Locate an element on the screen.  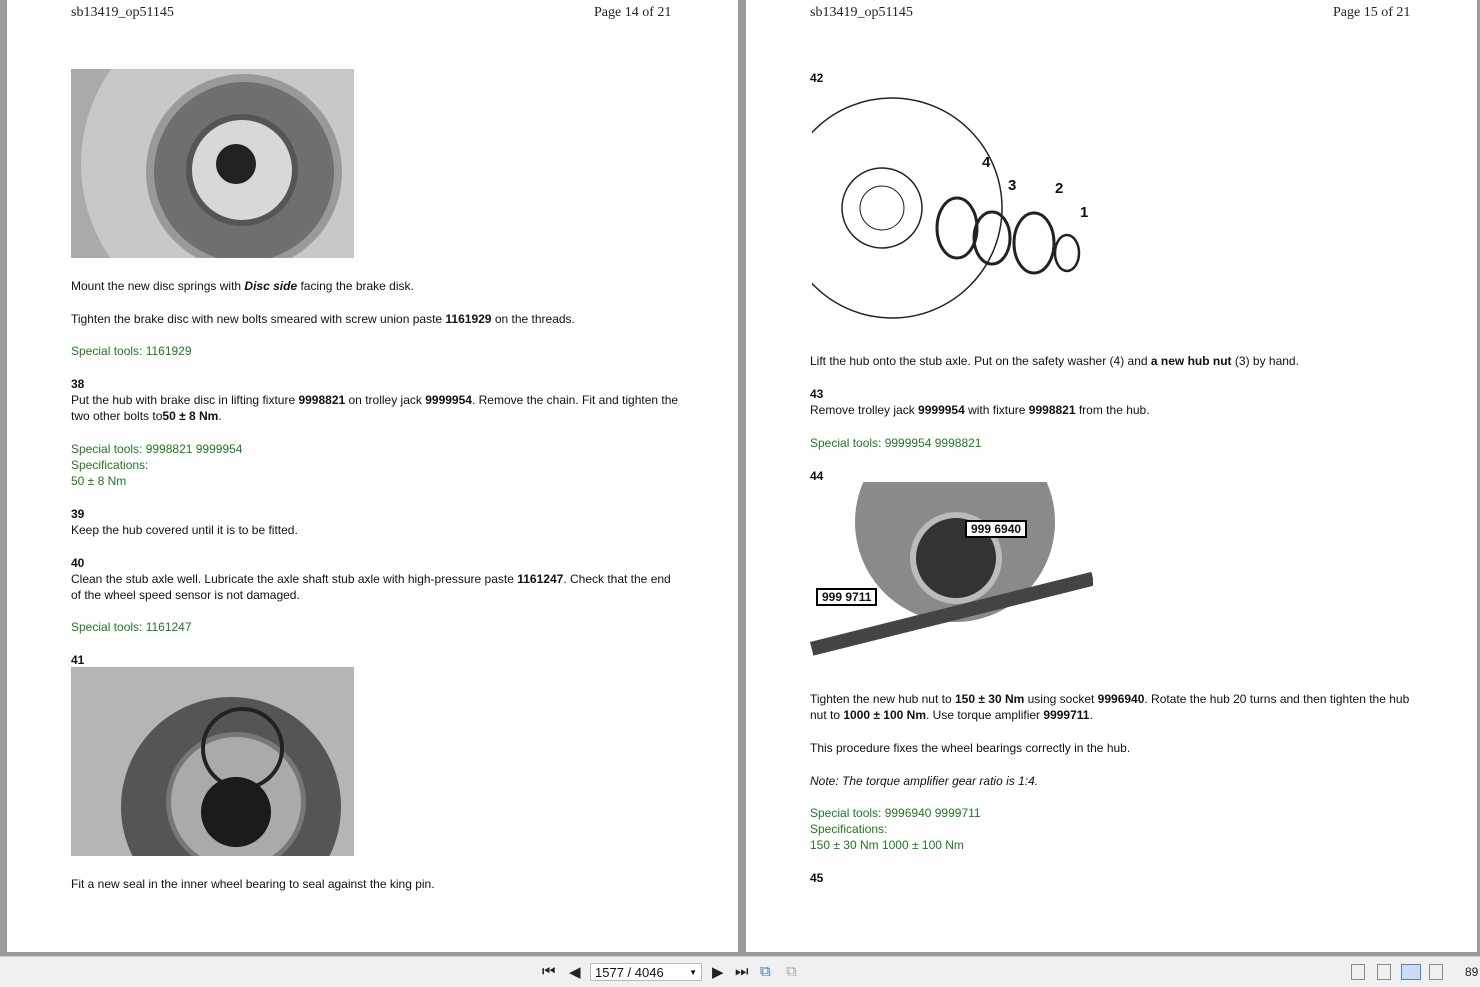
special-tools: Special tools: 9999954 9998821 is located at coordinates (896, 443).